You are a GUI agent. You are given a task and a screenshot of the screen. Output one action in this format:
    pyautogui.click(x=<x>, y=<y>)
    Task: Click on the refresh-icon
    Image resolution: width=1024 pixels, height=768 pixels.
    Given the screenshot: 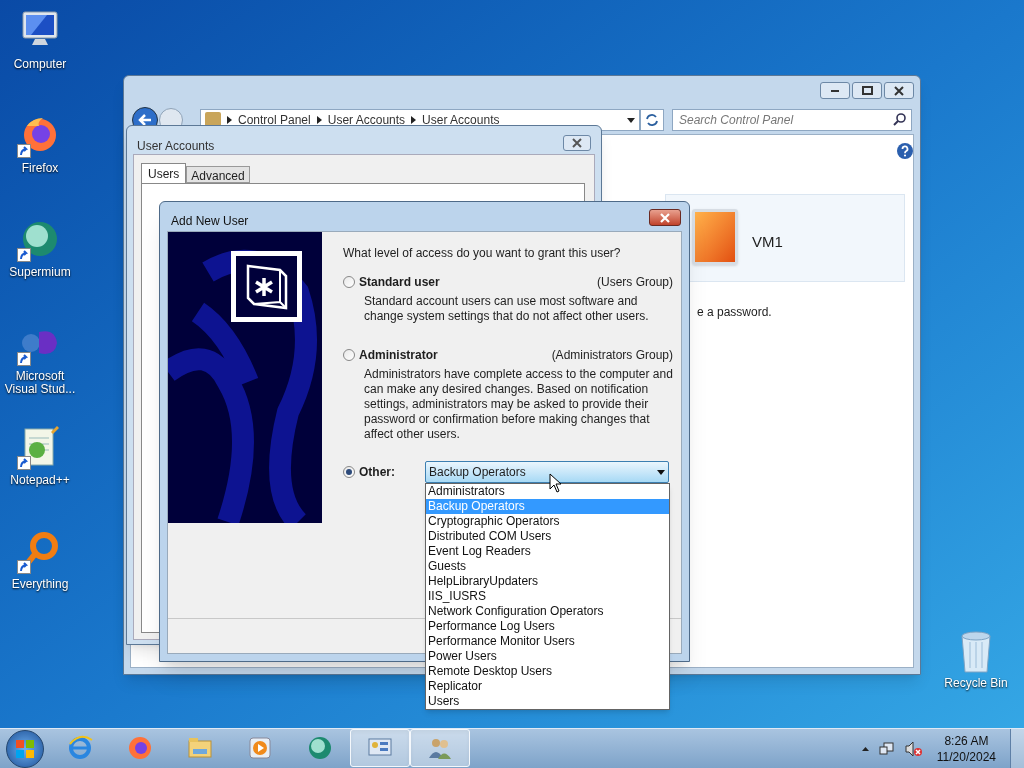 What is the action you would take?
    pyautogui.click(x=652, y=120)
    